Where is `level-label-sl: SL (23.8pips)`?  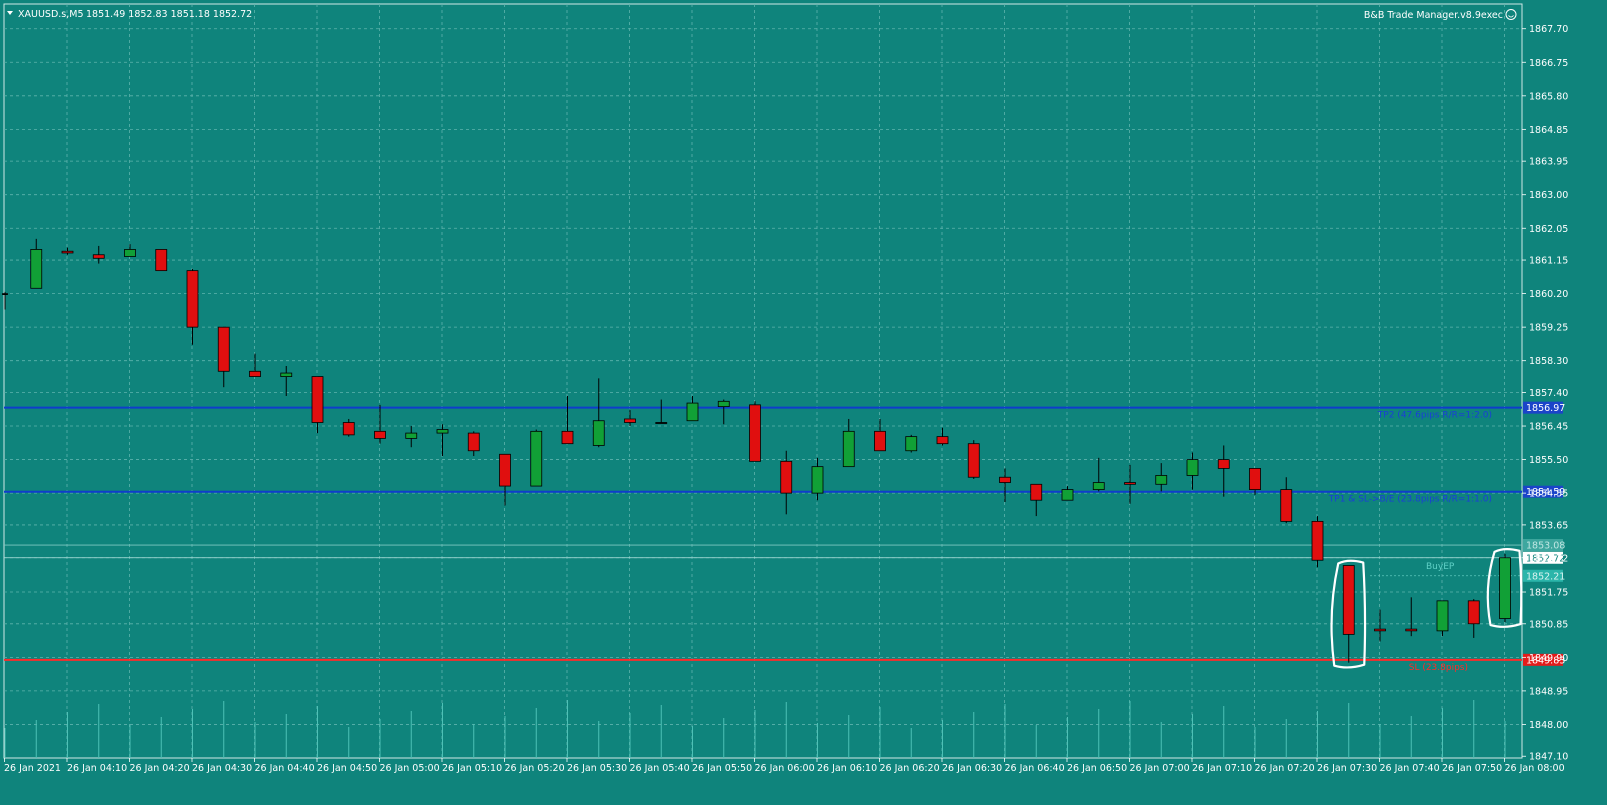
level-label-sl: SL (23.8pips) is located at coordinates (1438, 668).